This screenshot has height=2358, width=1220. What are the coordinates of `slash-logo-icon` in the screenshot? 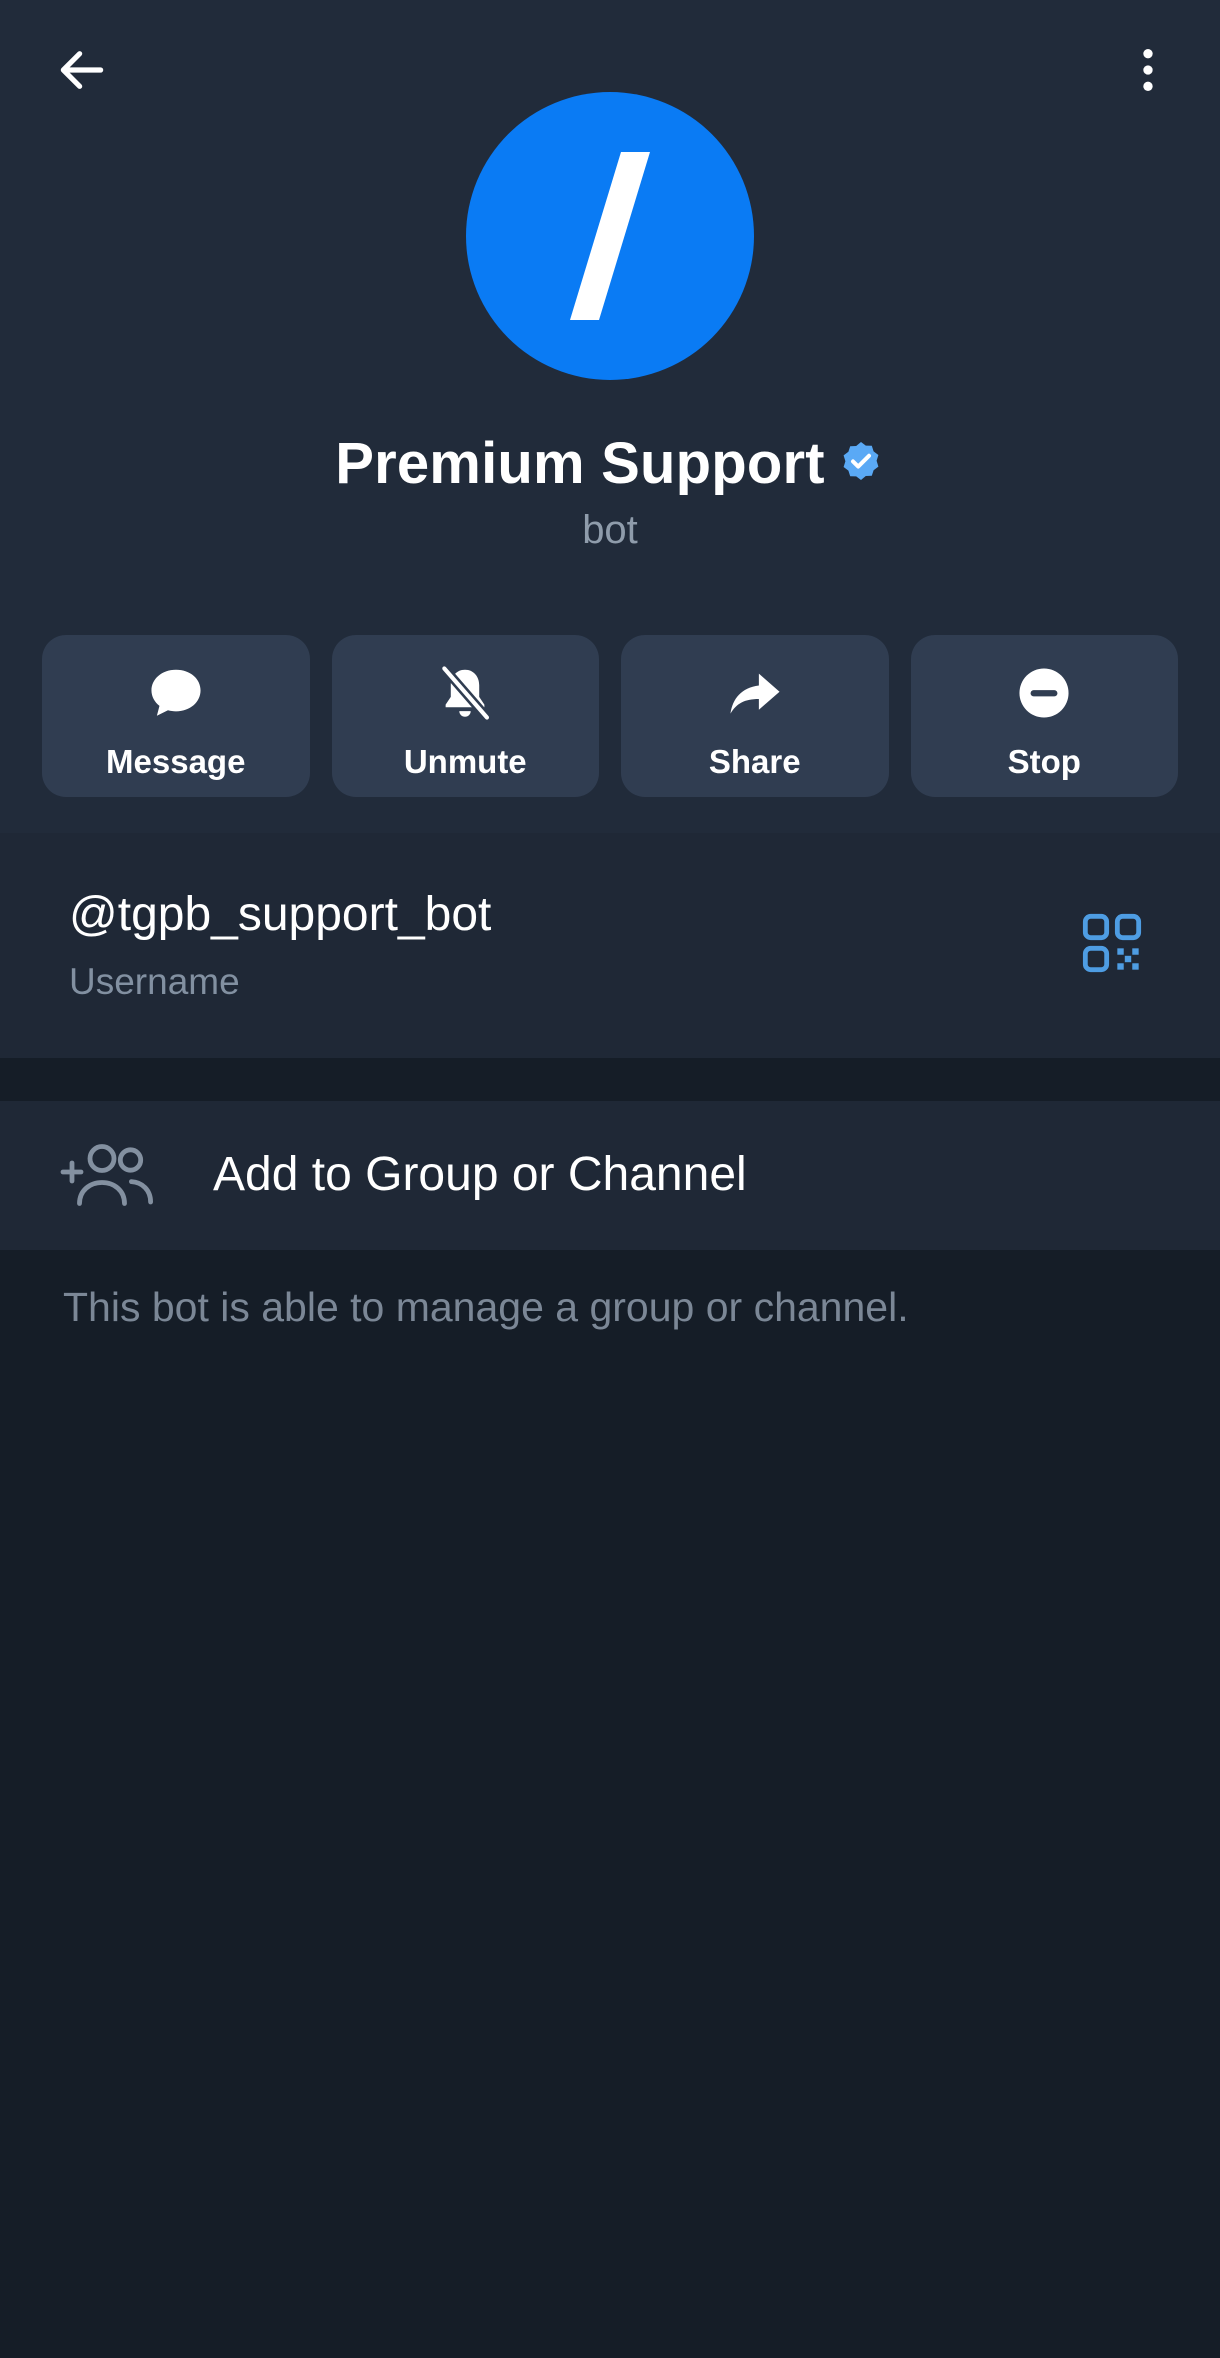 It's located at (610, 236).